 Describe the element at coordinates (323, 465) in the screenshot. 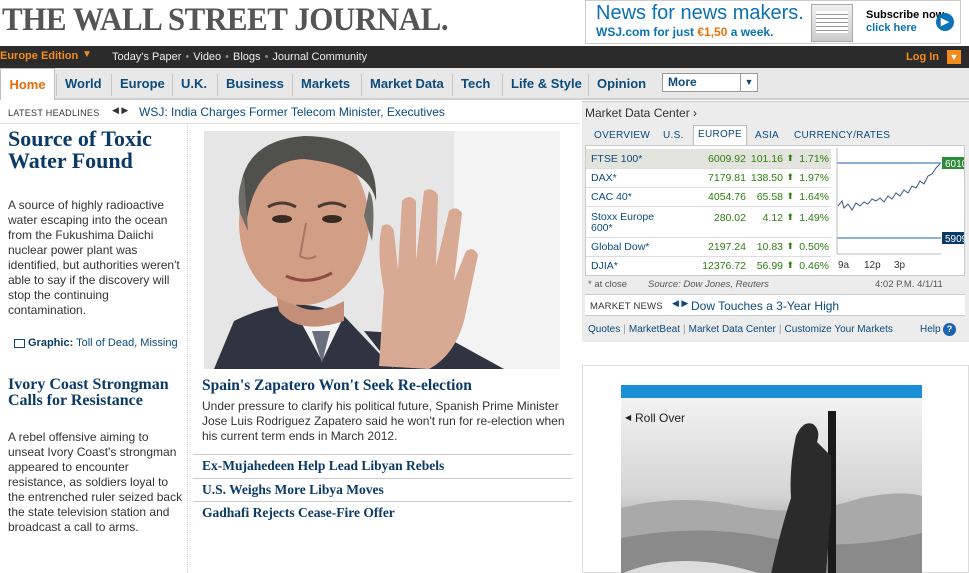

I see `related-story-title: Ex-Mujahedeen Help Lead Libyan Rebels` at that location.